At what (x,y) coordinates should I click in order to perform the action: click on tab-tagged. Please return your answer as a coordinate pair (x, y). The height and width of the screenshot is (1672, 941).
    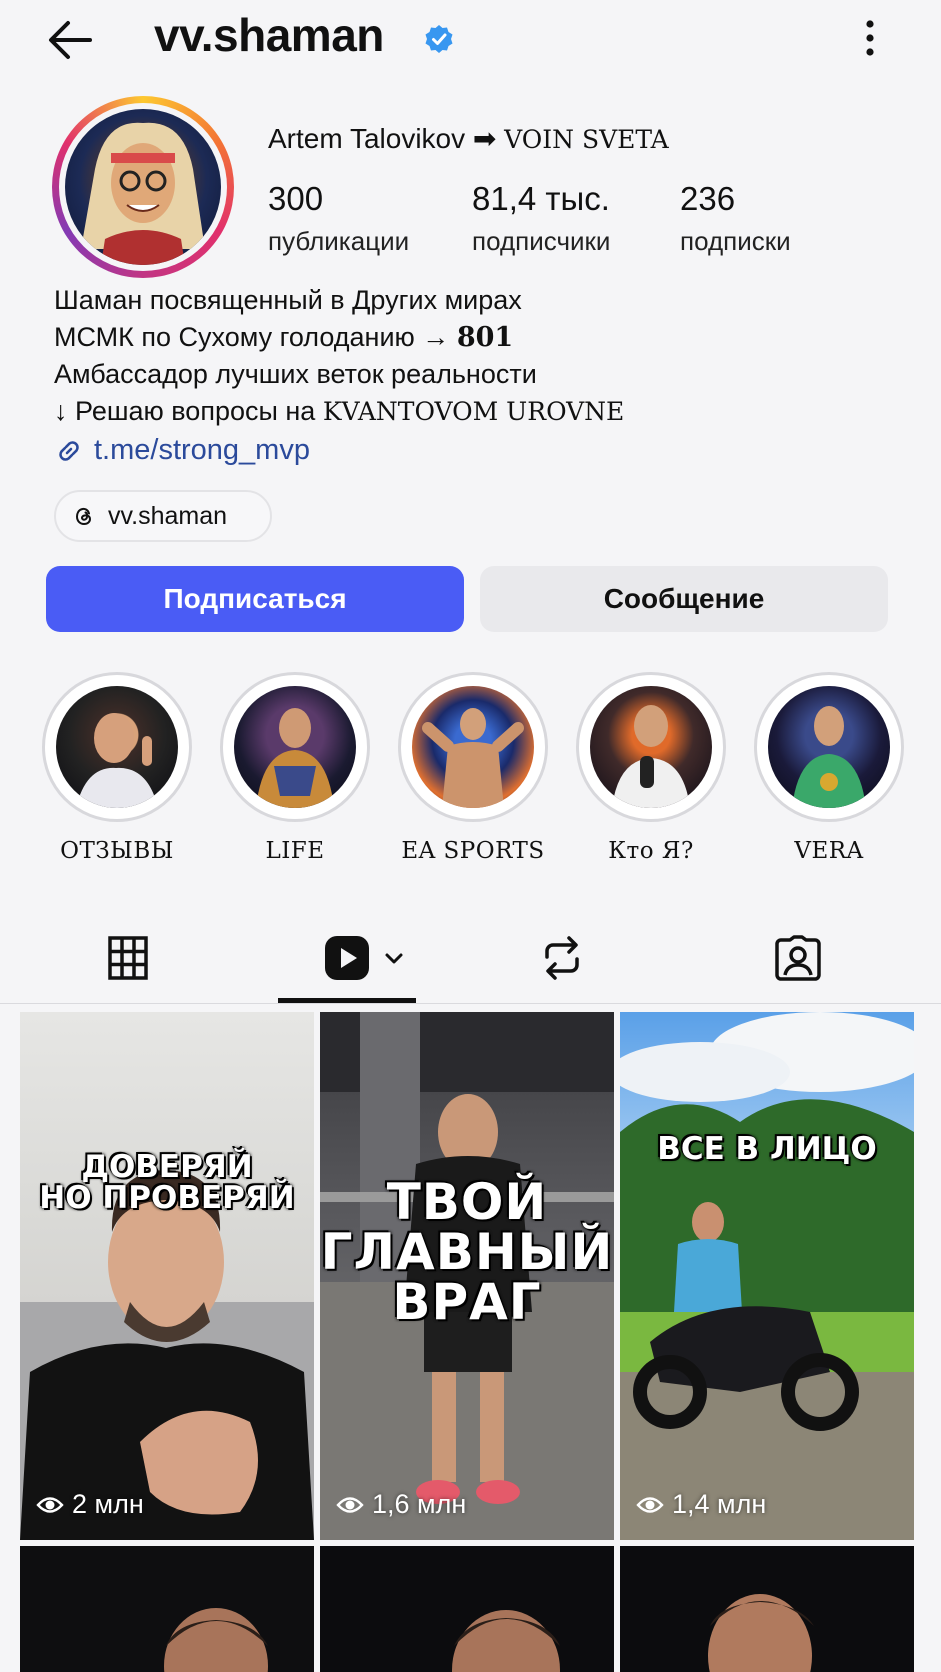
    Looking at the image, I should click on (798, 958).